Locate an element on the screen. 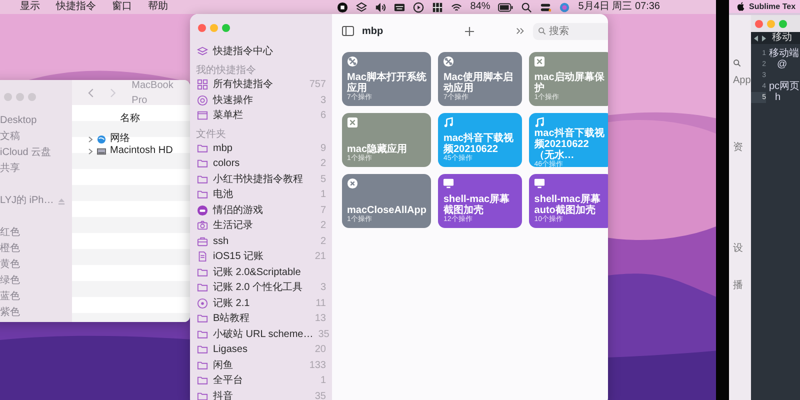 The width and height of the screenshot is (800, 400). sidebar-item: 小红书快捷指令教程 5 is located at coordinates (261, 179).